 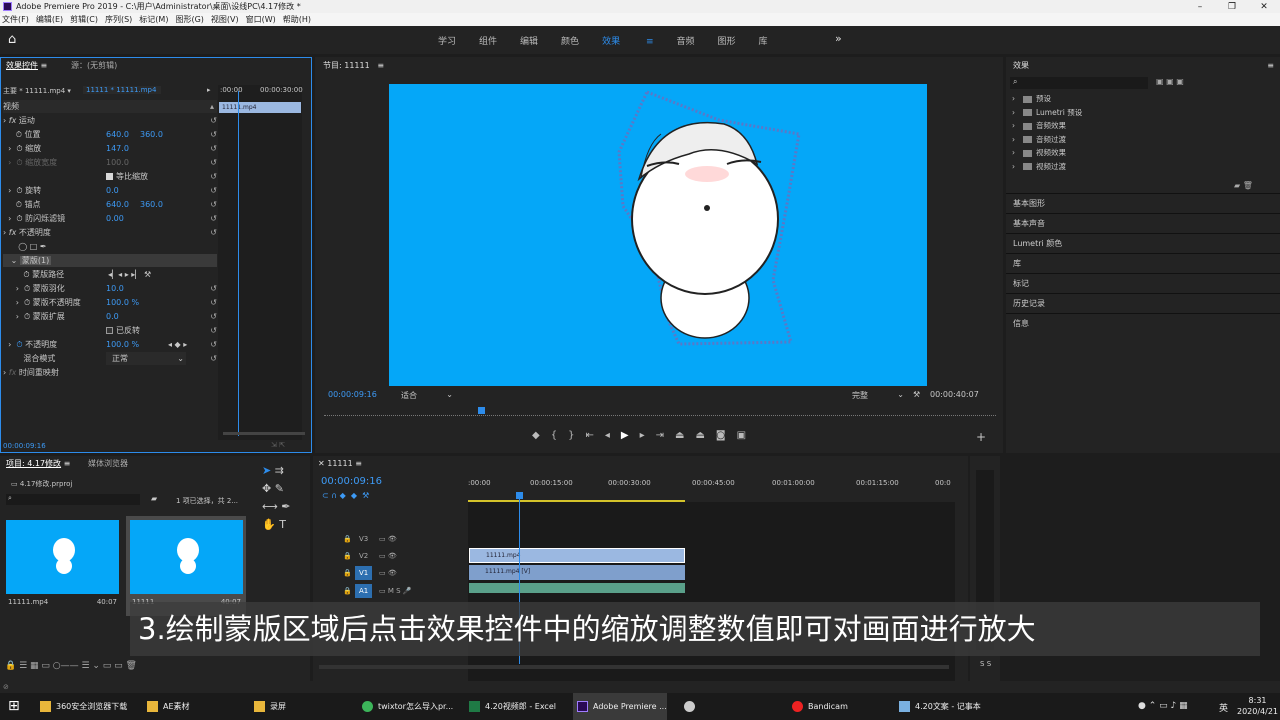 I want to click on tab-editing: 编辑, so click(x=529, y=40).